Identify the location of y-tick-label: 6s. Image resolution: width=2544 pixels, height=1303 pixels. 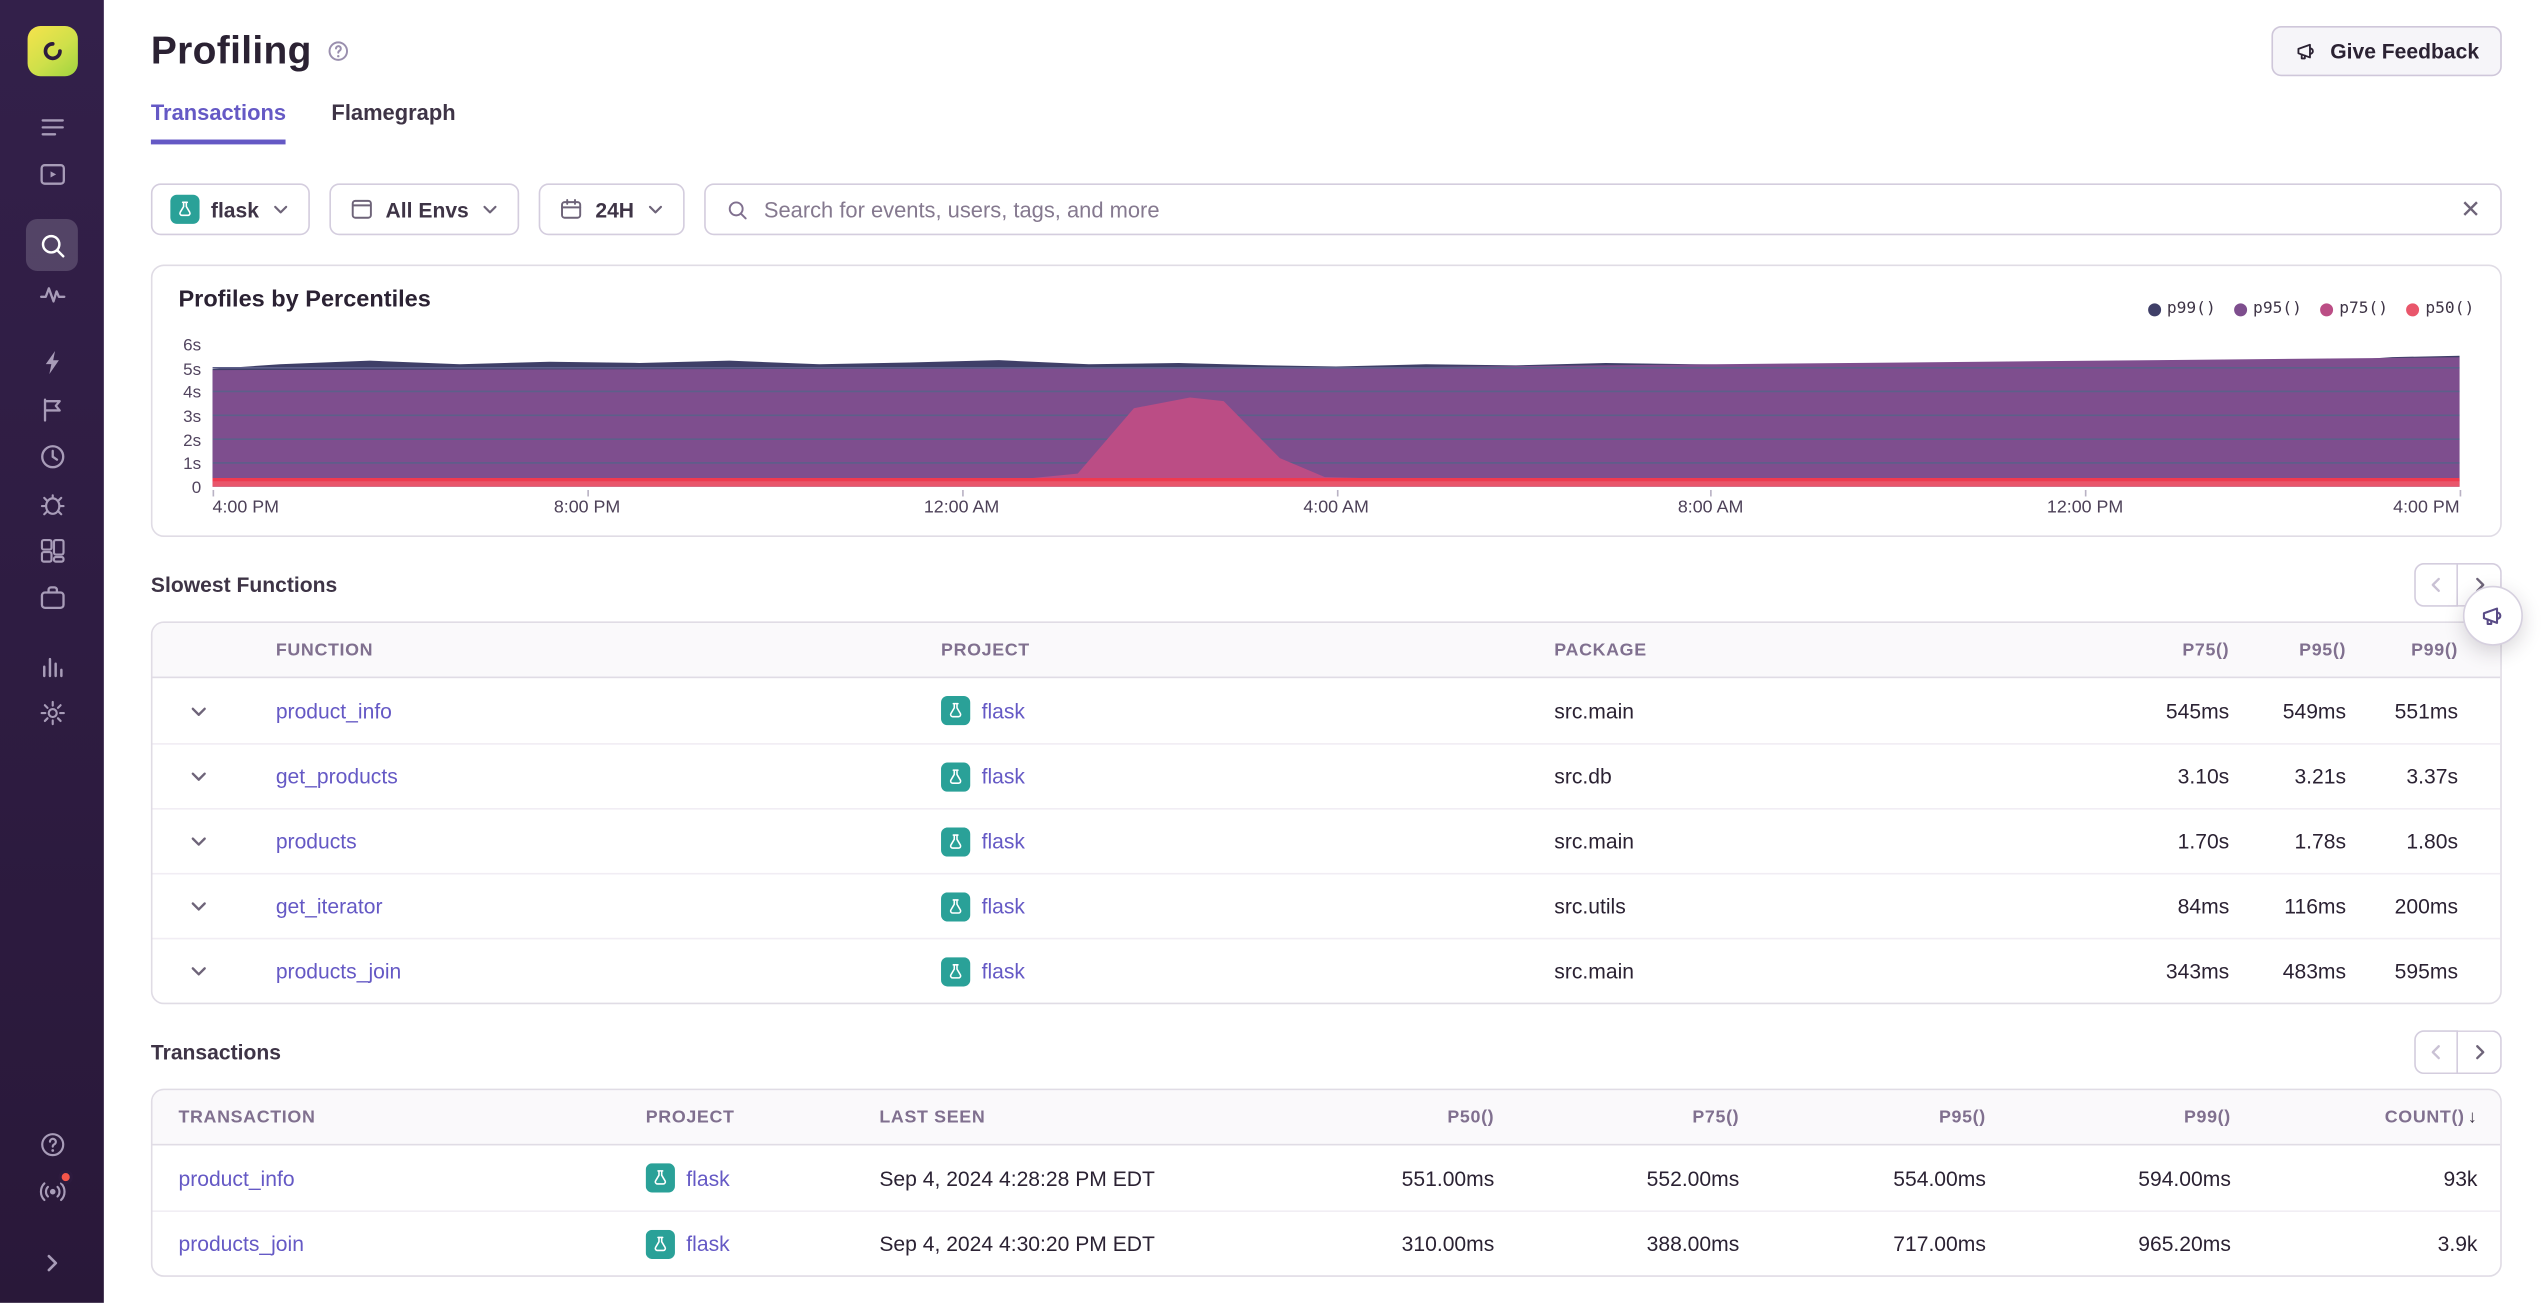
(192, 345).